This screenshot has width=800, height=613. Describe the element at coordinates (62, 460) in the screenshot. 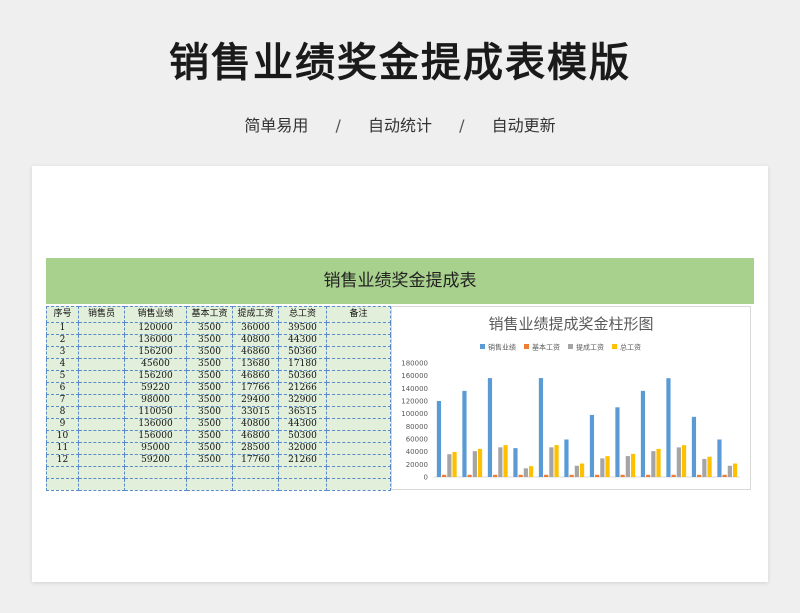

I see `cell-index: 12` at that location.